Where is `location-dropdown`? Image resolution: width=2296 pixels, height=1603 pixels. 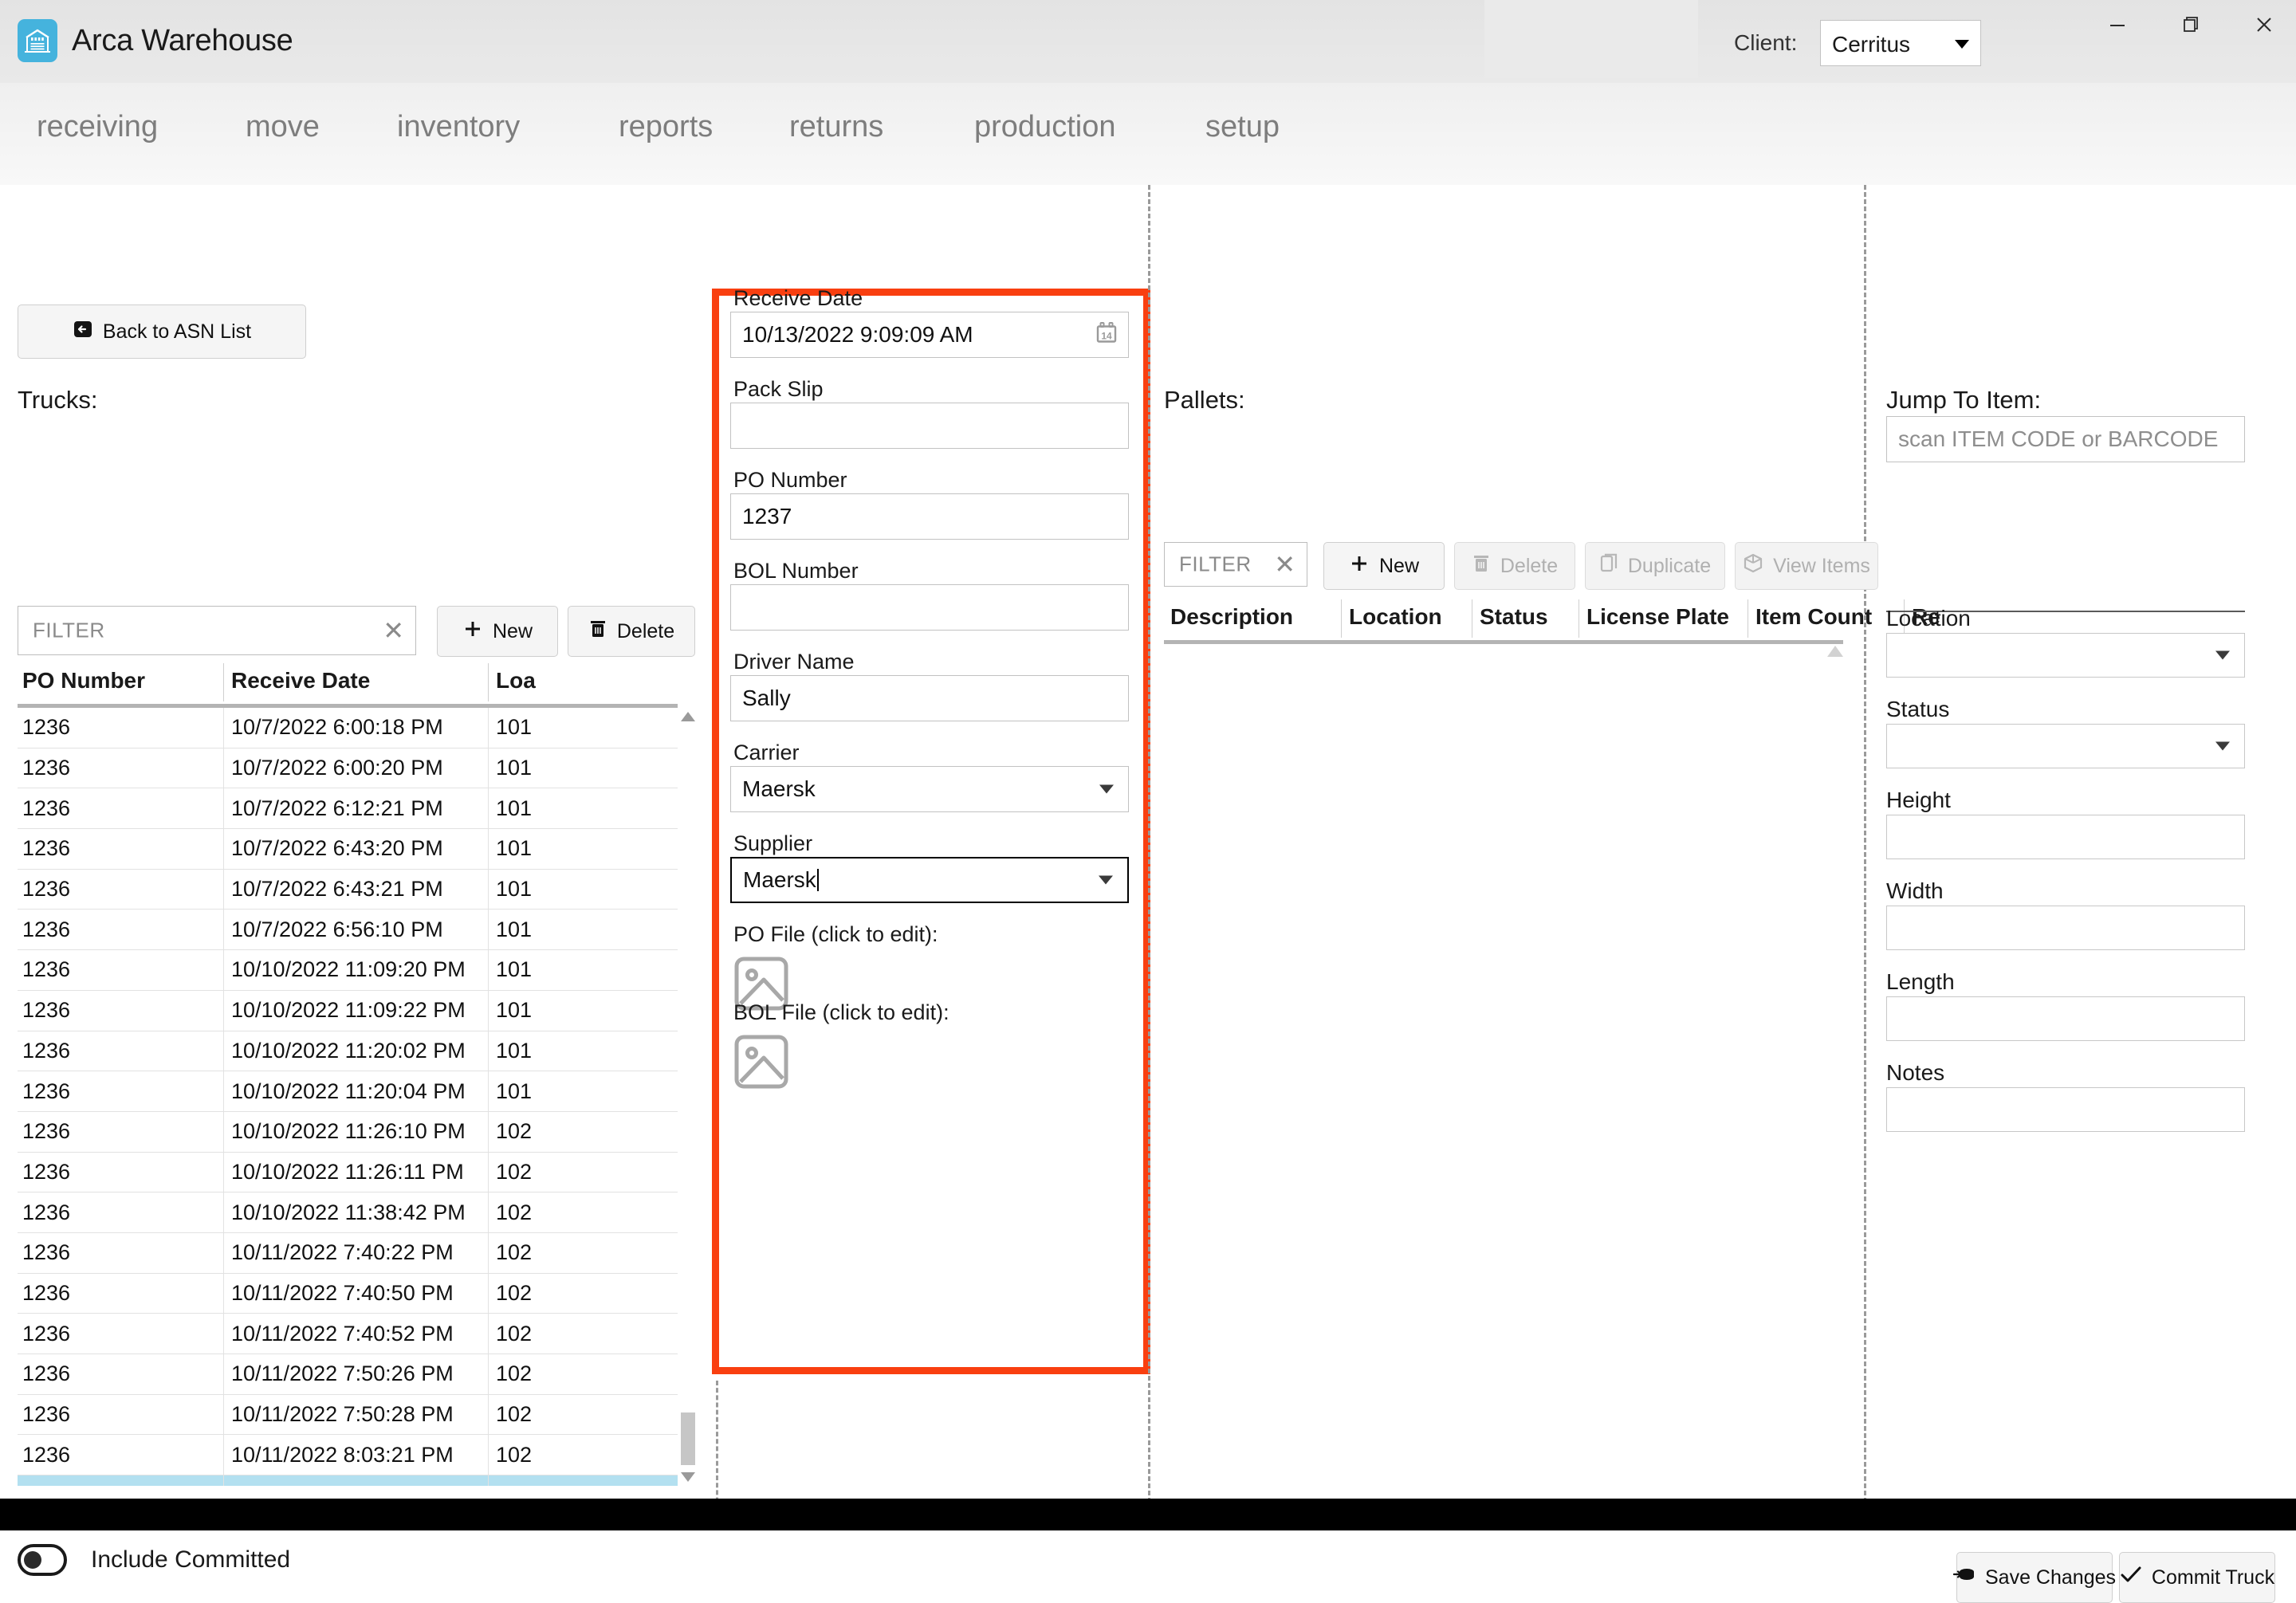
location-dropdown is located at coordinates (2065, 655).